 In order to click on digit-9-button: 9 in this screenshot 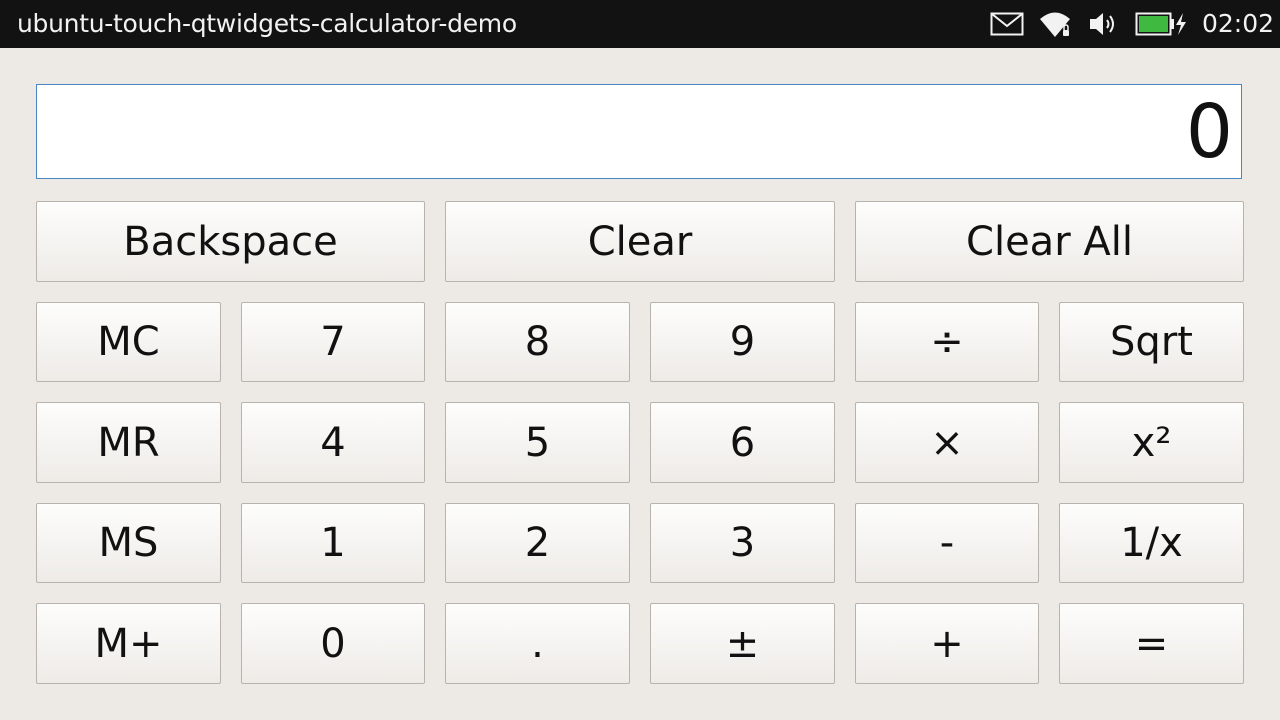, I will do `click(742, 342)`.